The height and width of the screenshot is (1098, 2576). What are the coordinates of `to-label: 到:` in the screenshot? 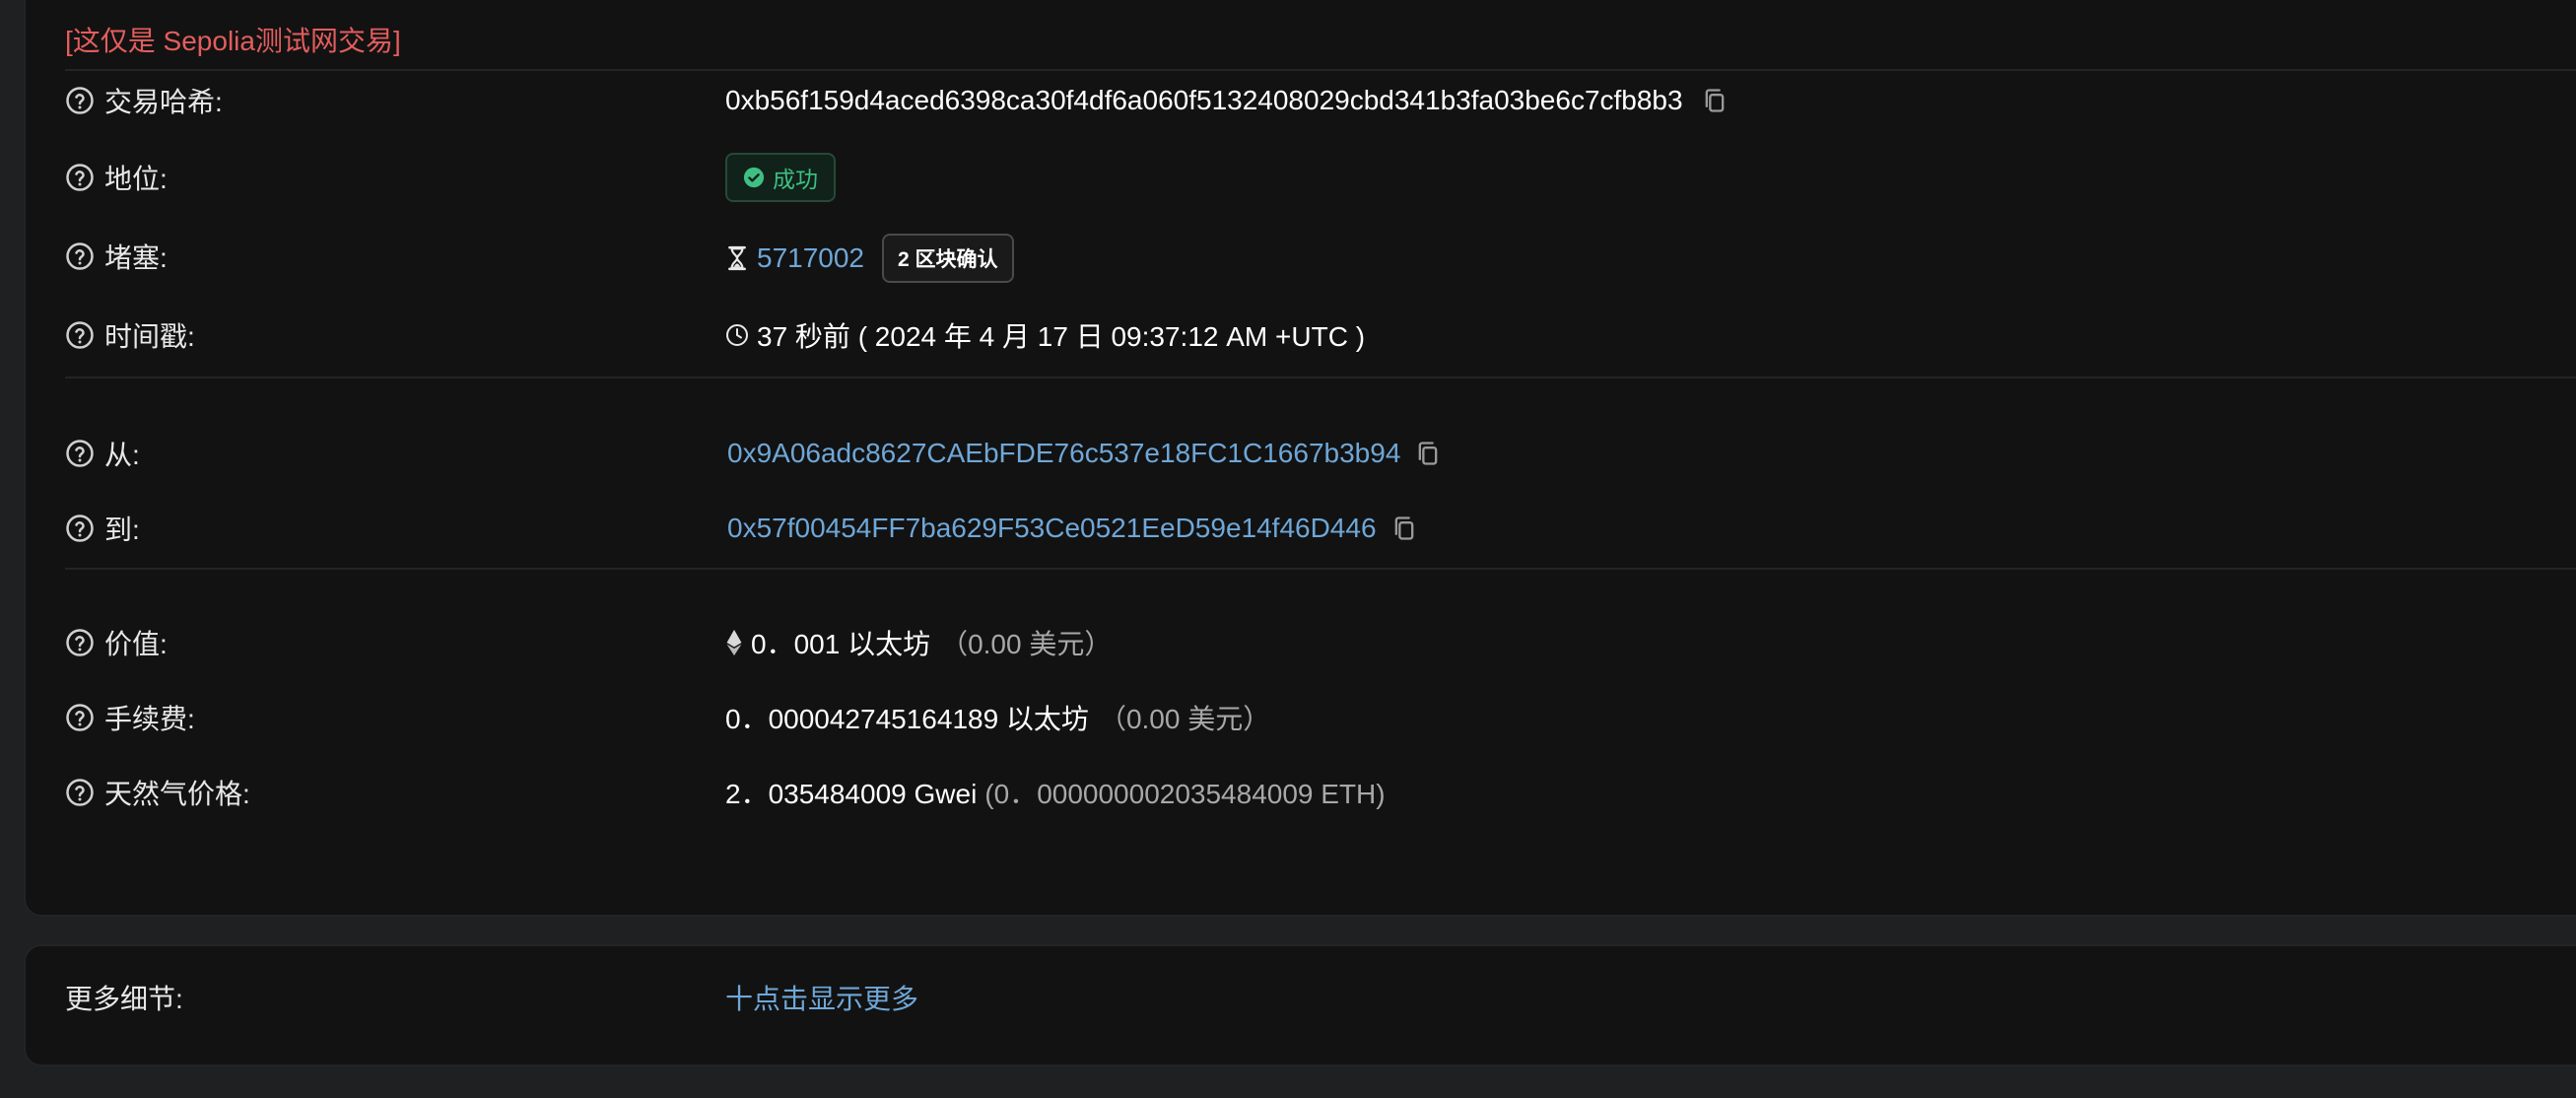 It's located at (122, 530).